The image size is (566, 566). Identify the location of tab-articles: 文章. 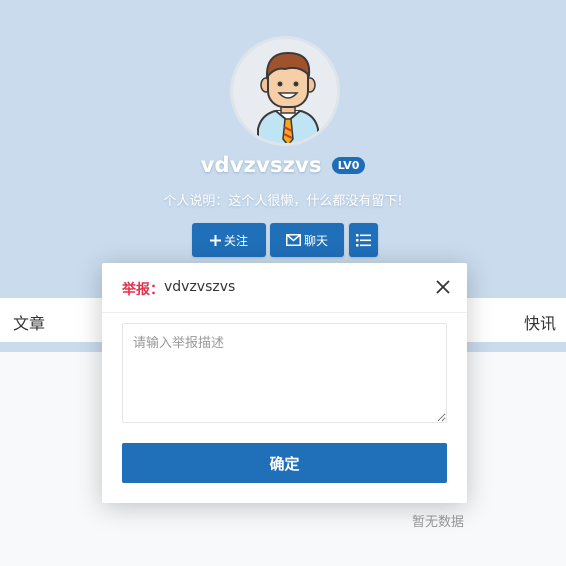
(29, 322).